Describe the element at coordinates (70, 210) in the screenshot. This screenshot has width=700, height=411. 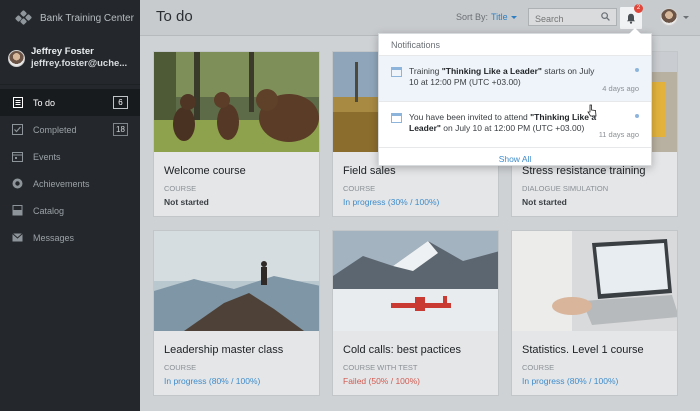
I see `sidebar-item-catalog: Catalog` at that location.